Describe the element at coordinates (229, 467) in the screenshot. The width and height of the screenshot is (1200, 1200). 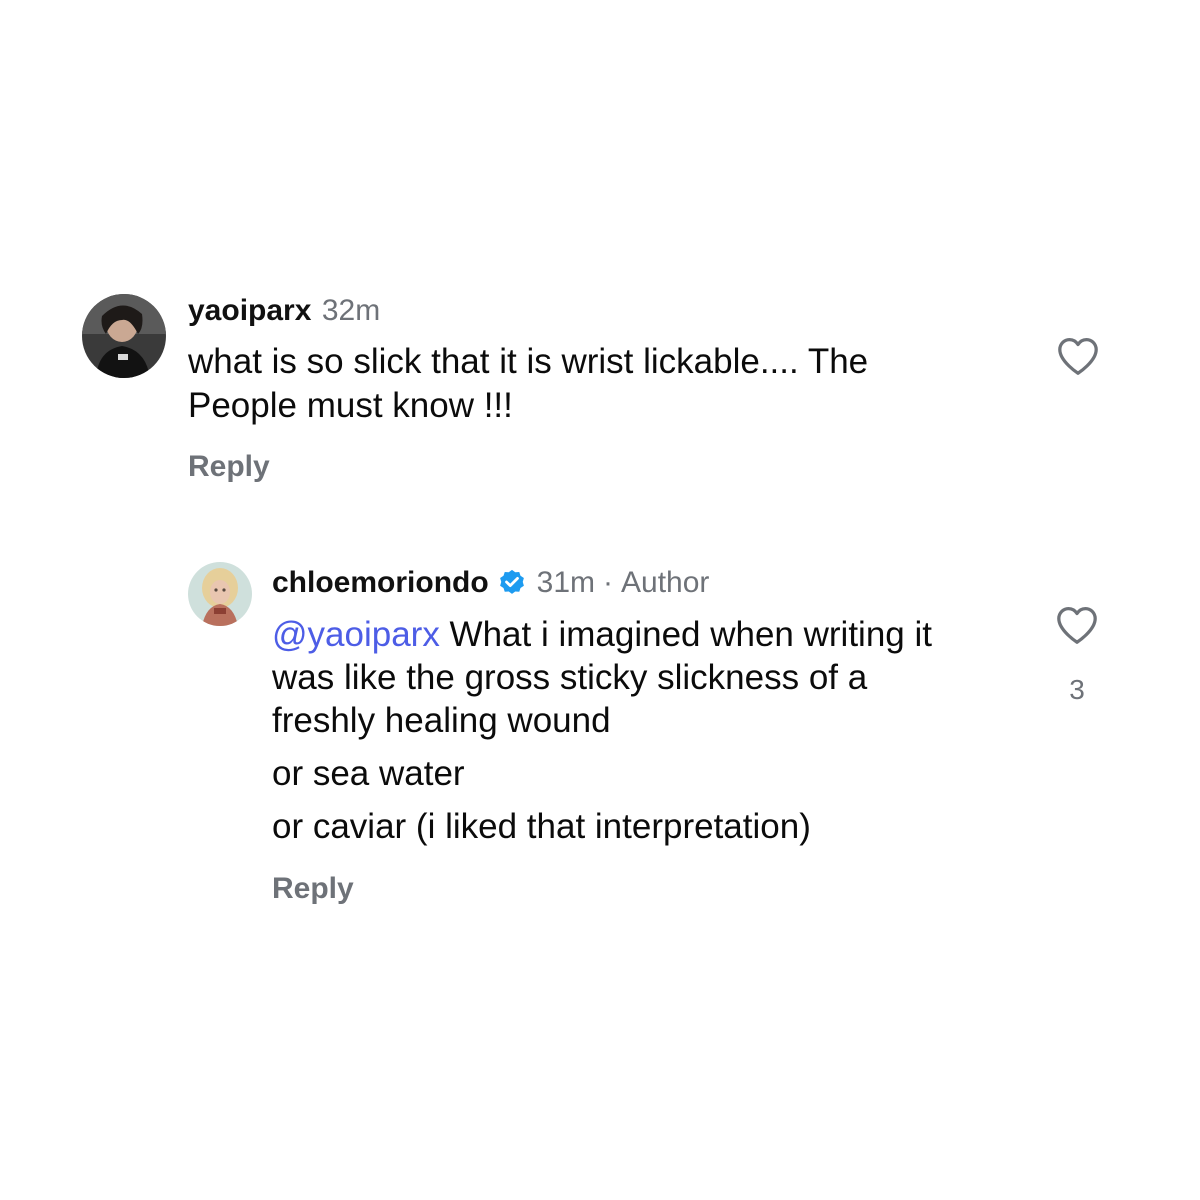
I see `comment-reply-button: Reply` at that location.